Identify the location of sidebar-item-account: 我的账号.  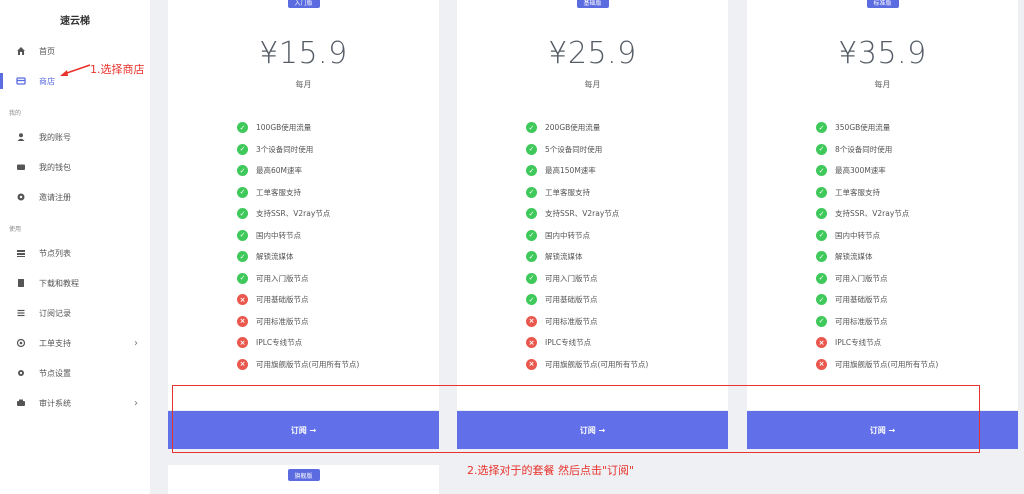
(75, 137).